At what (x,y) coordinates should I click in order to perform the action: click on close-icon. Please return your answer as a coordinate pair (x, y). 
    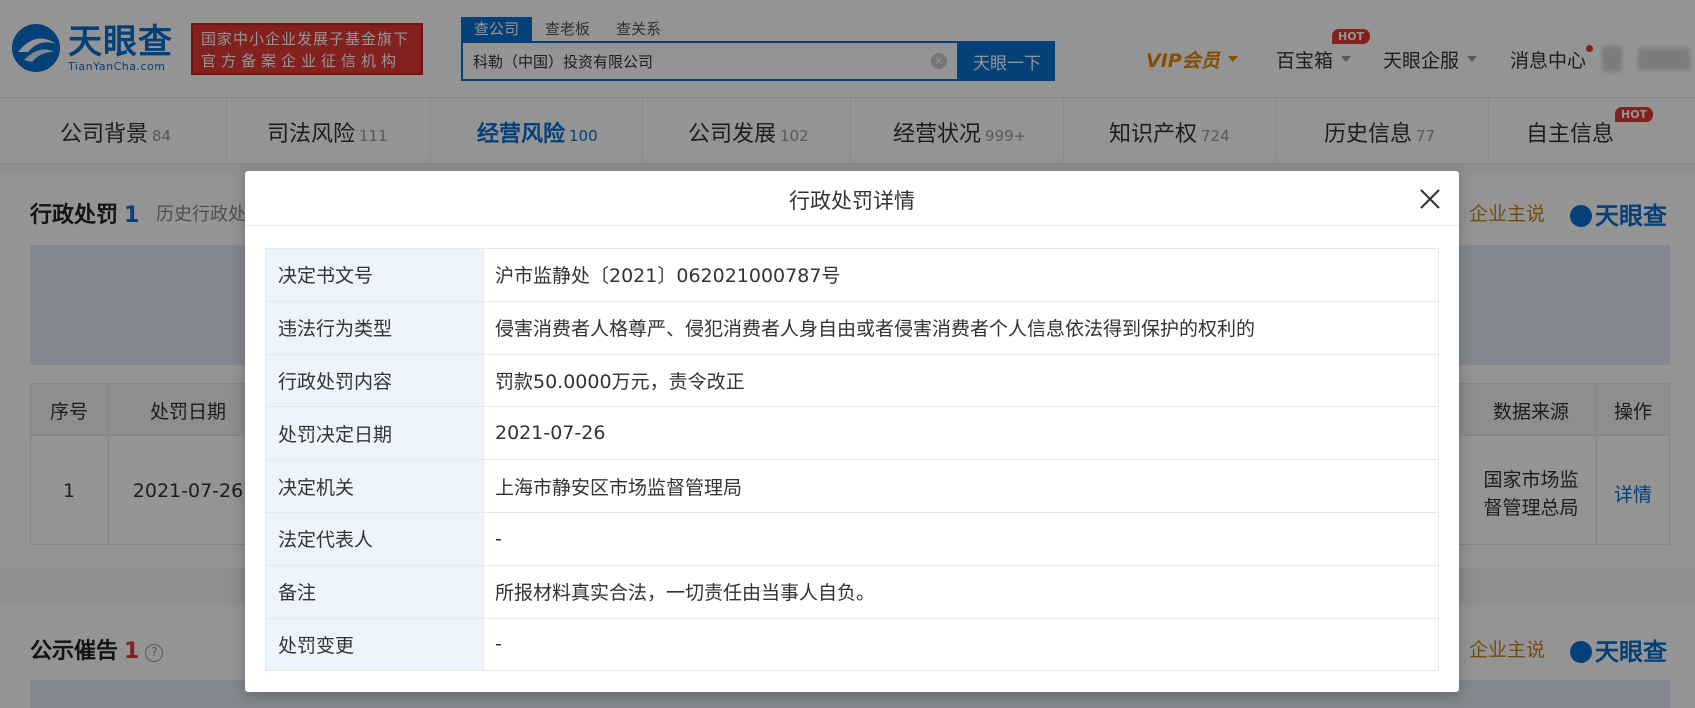
    Looking at the image, I should click on (1430, 199).